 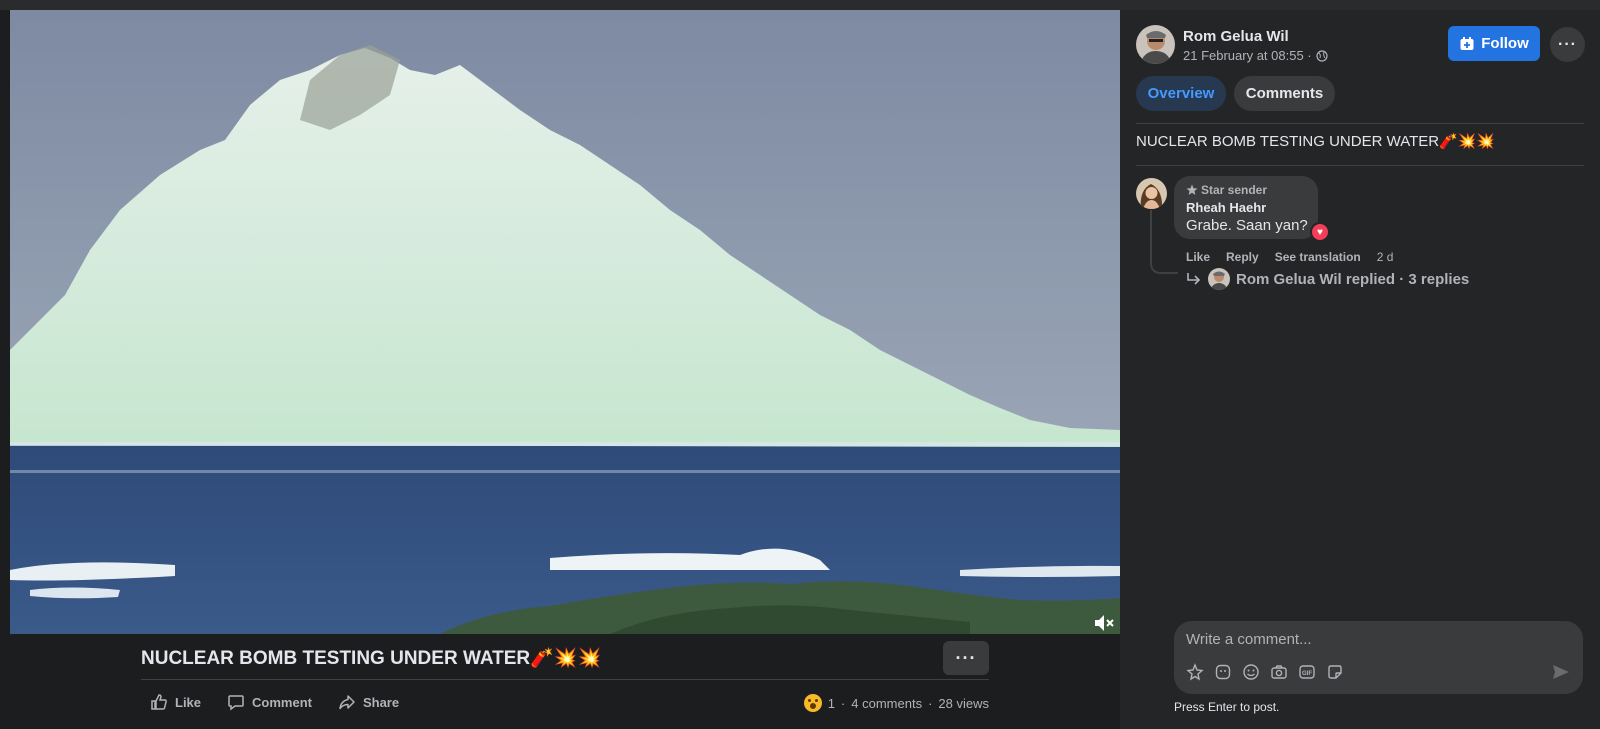 I want to click on emoji-icon, so click(x=1251, y=672).